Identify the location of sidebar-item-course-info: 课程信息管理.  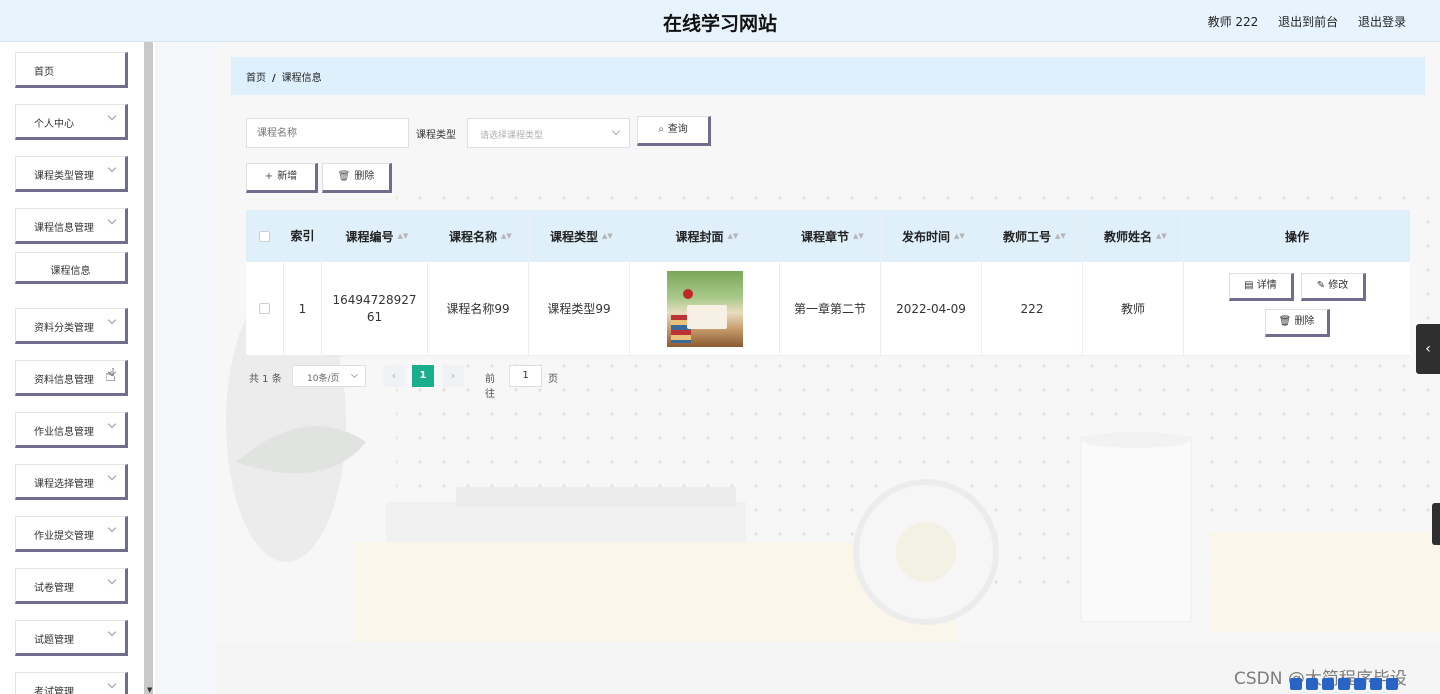
(71, 226).